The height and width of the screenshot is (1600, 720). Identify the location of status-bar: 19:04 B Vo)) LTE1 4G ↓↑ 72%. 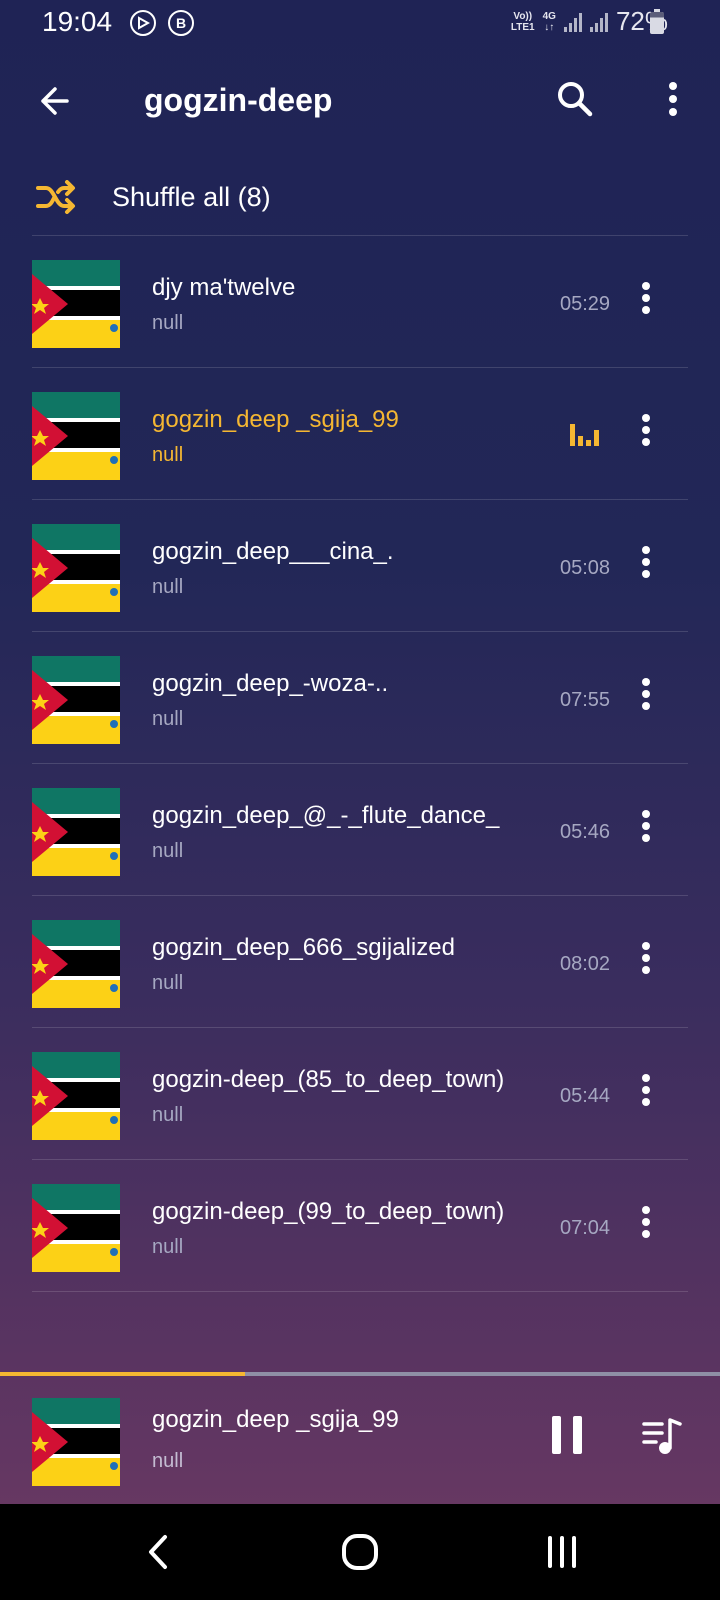
(360, 24).